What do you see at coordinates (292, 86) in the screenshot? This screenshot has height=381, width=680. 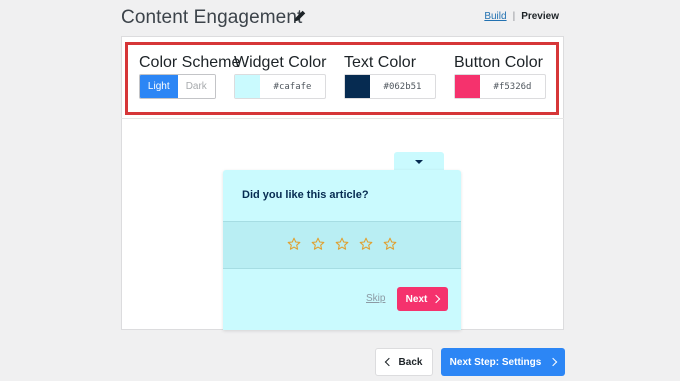 I see `widget-color-value: #cafafe` at bounding box center [292, 86].